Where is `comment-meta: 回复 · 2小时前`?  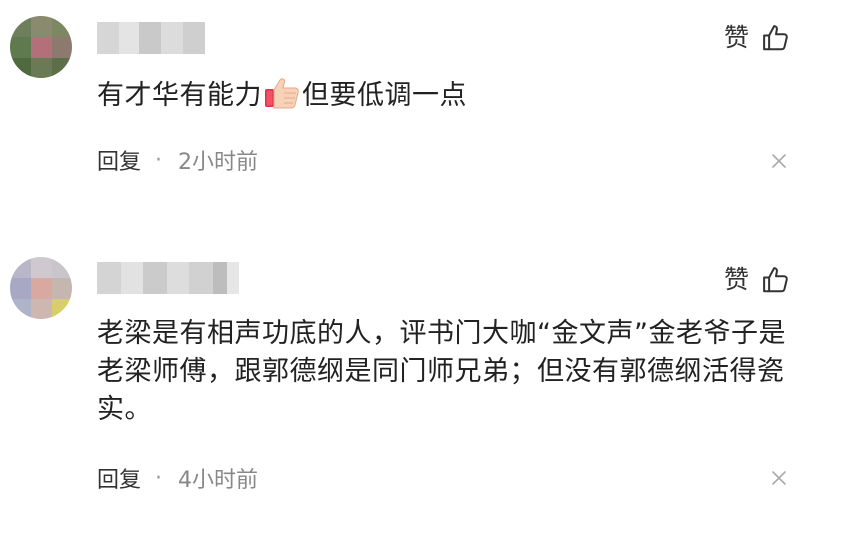 comment-meta: 回复 · 2小时前 is located at coordinates (177, 160).